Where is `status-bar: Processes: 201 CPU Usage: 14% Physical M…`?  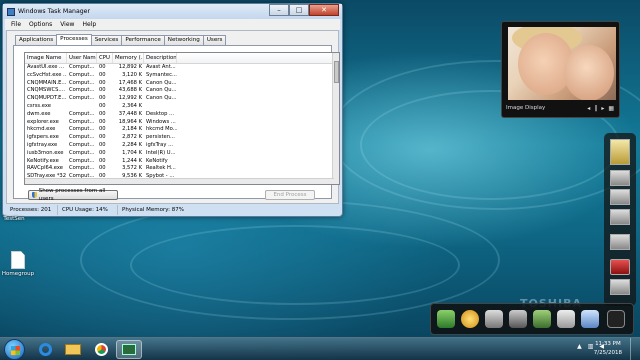
status-bar: Processes: 201 CPU Usage: 14% Physical M… is located at coordinates (173, 210).